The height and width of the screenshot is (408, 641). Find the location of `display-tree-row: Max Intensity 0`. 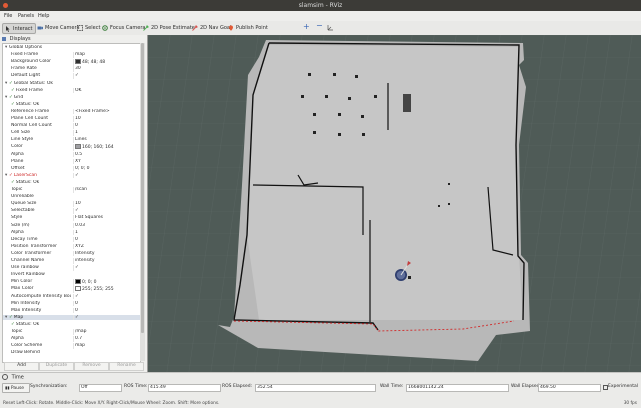

display-tree-row: Max Intensity 0 is located at coordinates (71, 310).